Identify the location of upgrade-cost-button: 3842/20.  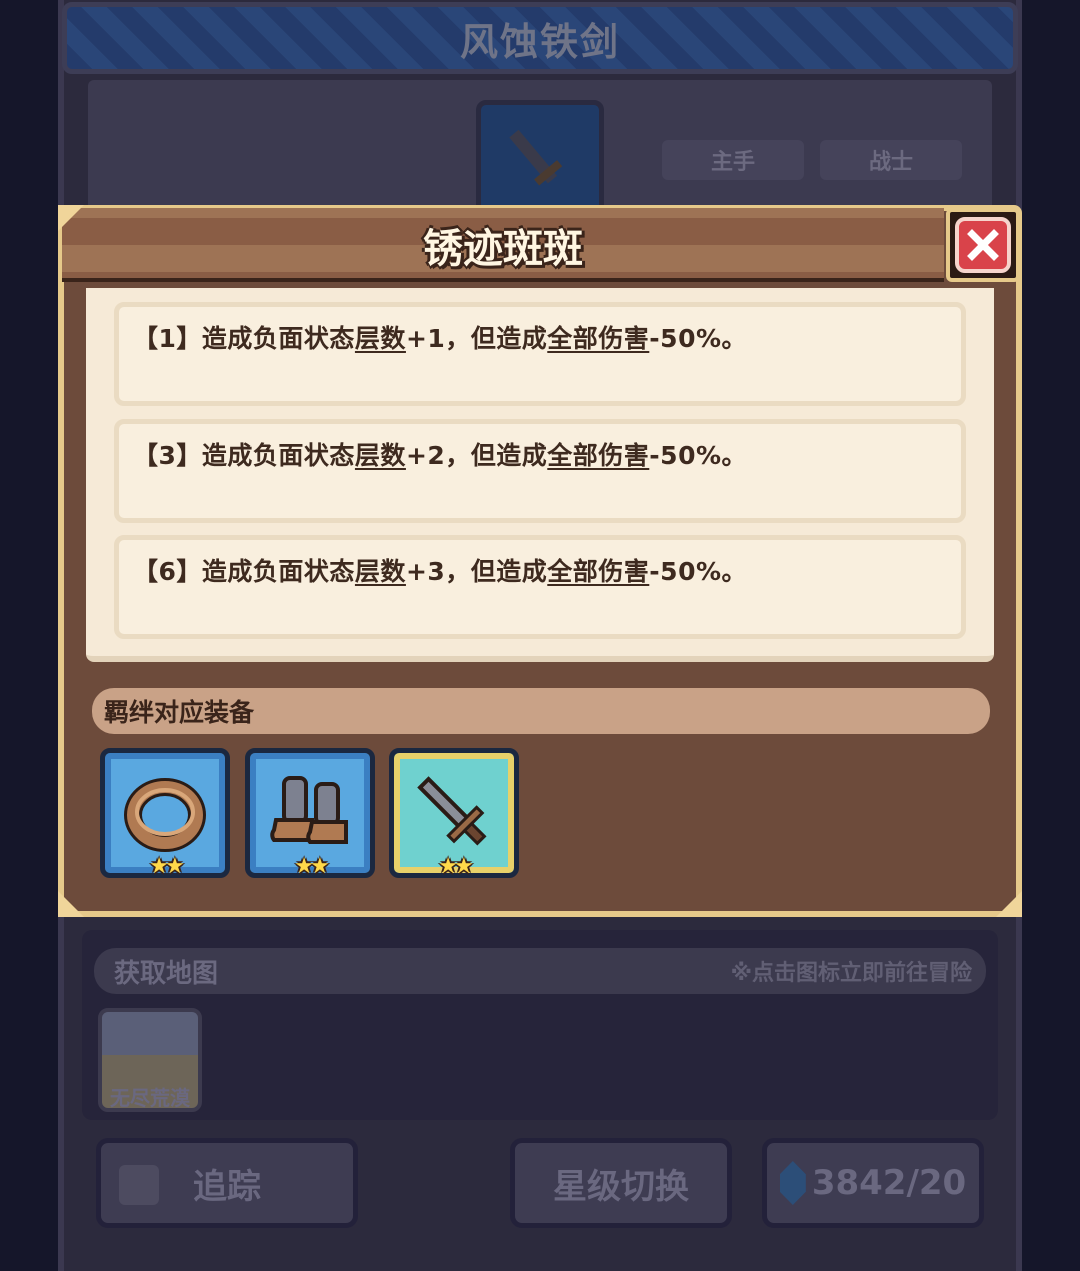
(873, 1183).